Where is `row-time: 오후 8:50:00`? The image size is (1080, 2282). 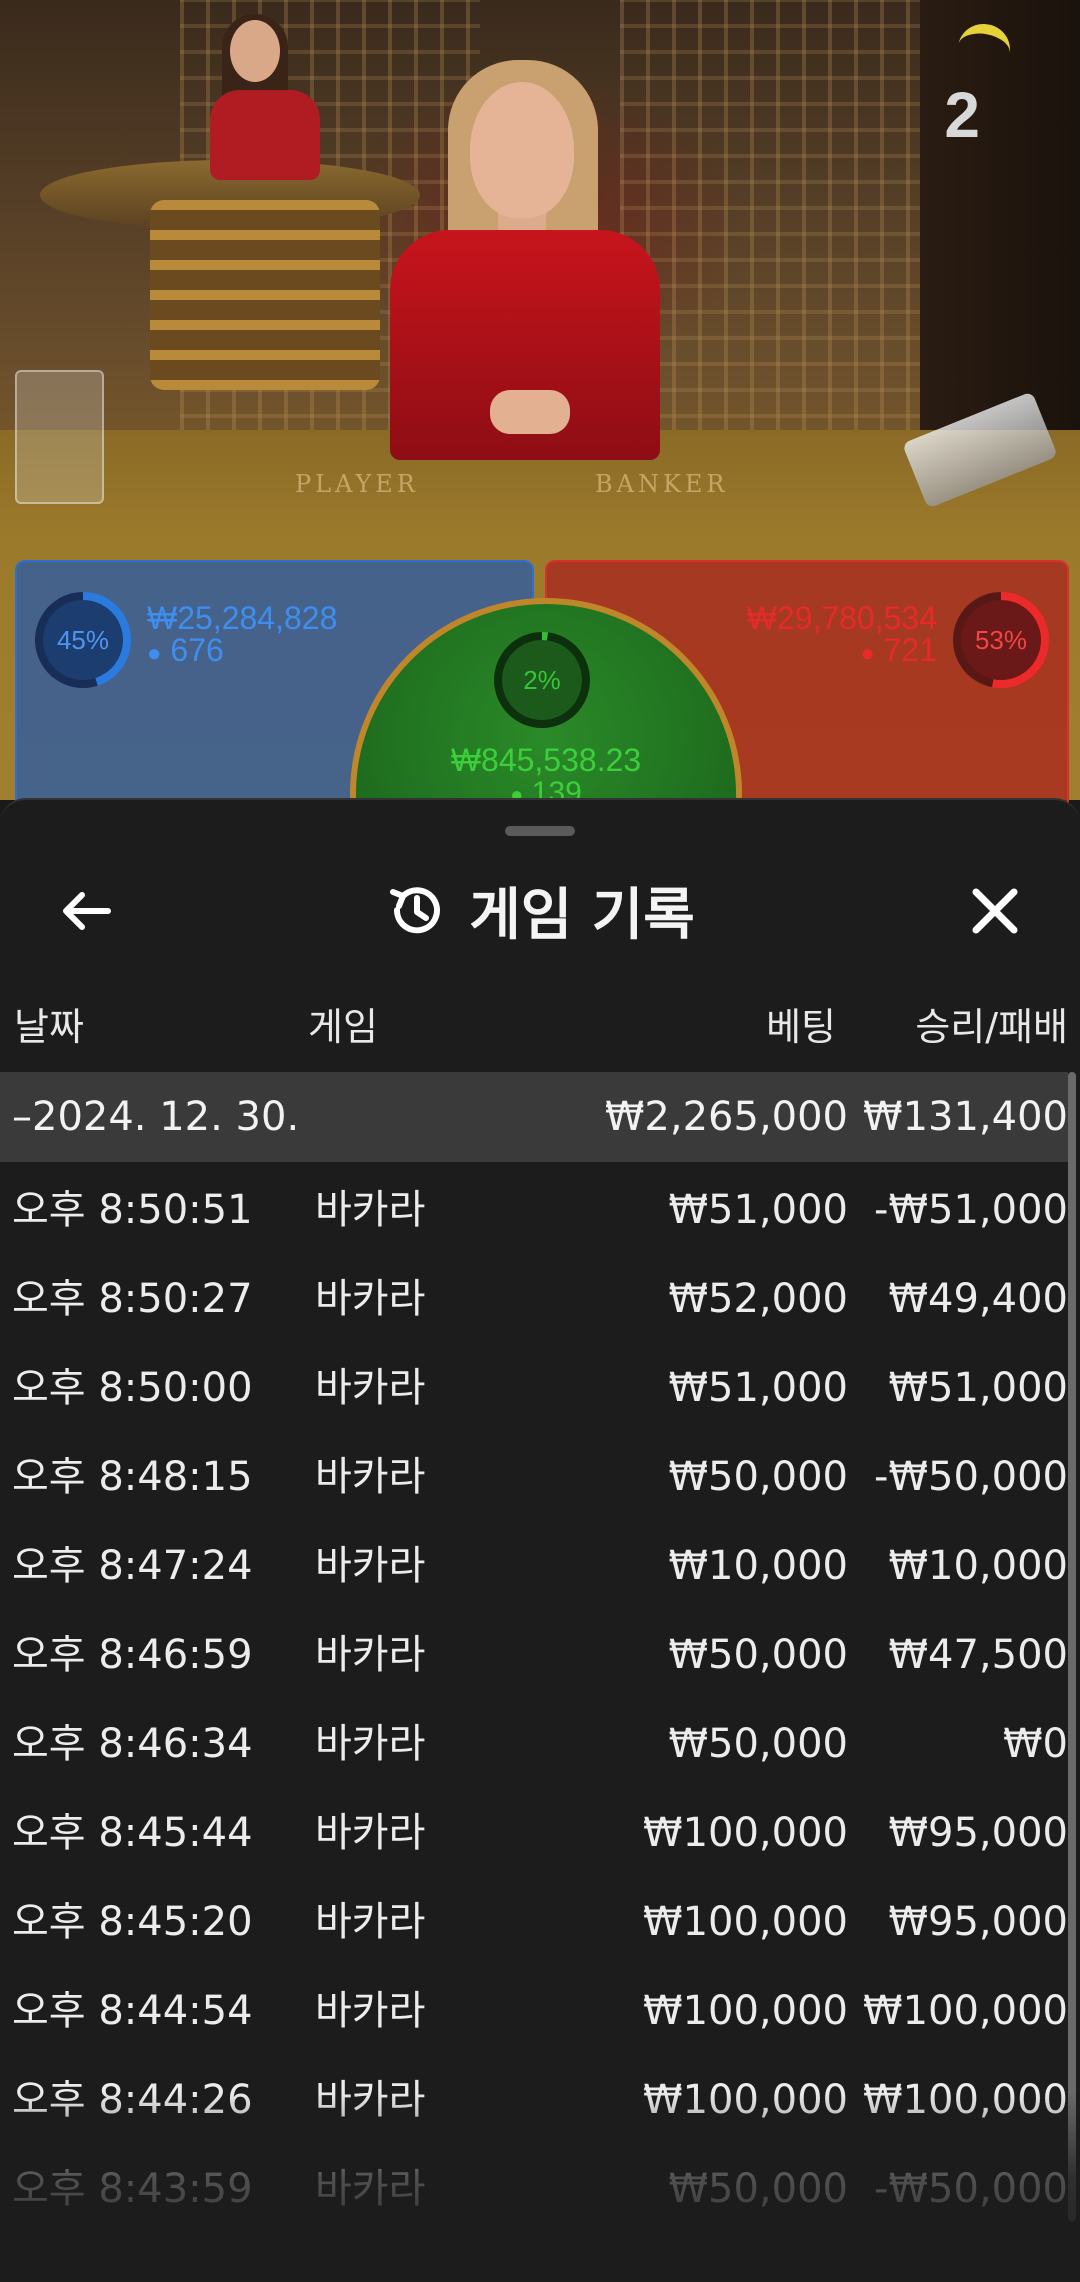
row-time: 오후 8:50:00 is located at coordinates (132, 1388).